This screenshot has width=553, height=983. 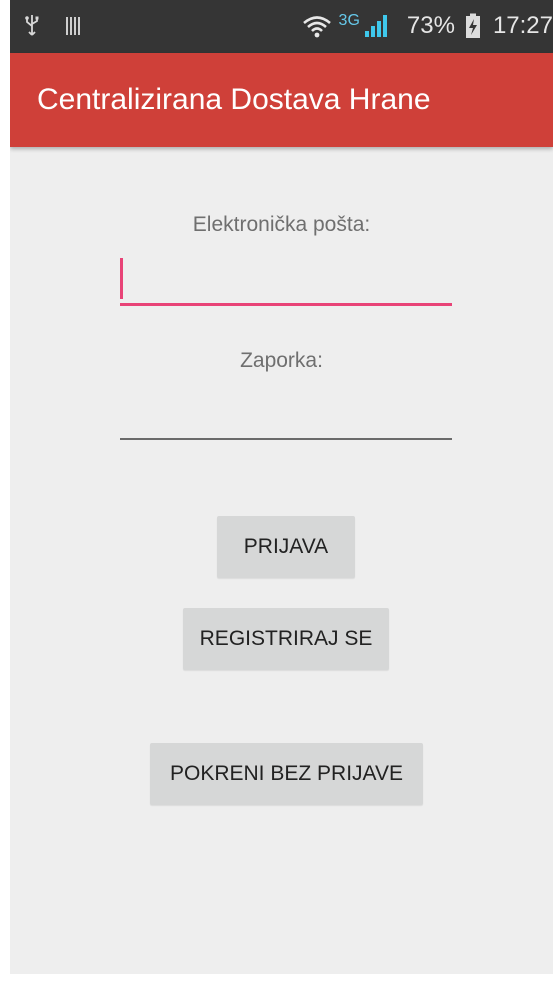 What do you see at coordinates (286, 280) in the screenshot?
I see `email-input` at bounding box center [286, 280].